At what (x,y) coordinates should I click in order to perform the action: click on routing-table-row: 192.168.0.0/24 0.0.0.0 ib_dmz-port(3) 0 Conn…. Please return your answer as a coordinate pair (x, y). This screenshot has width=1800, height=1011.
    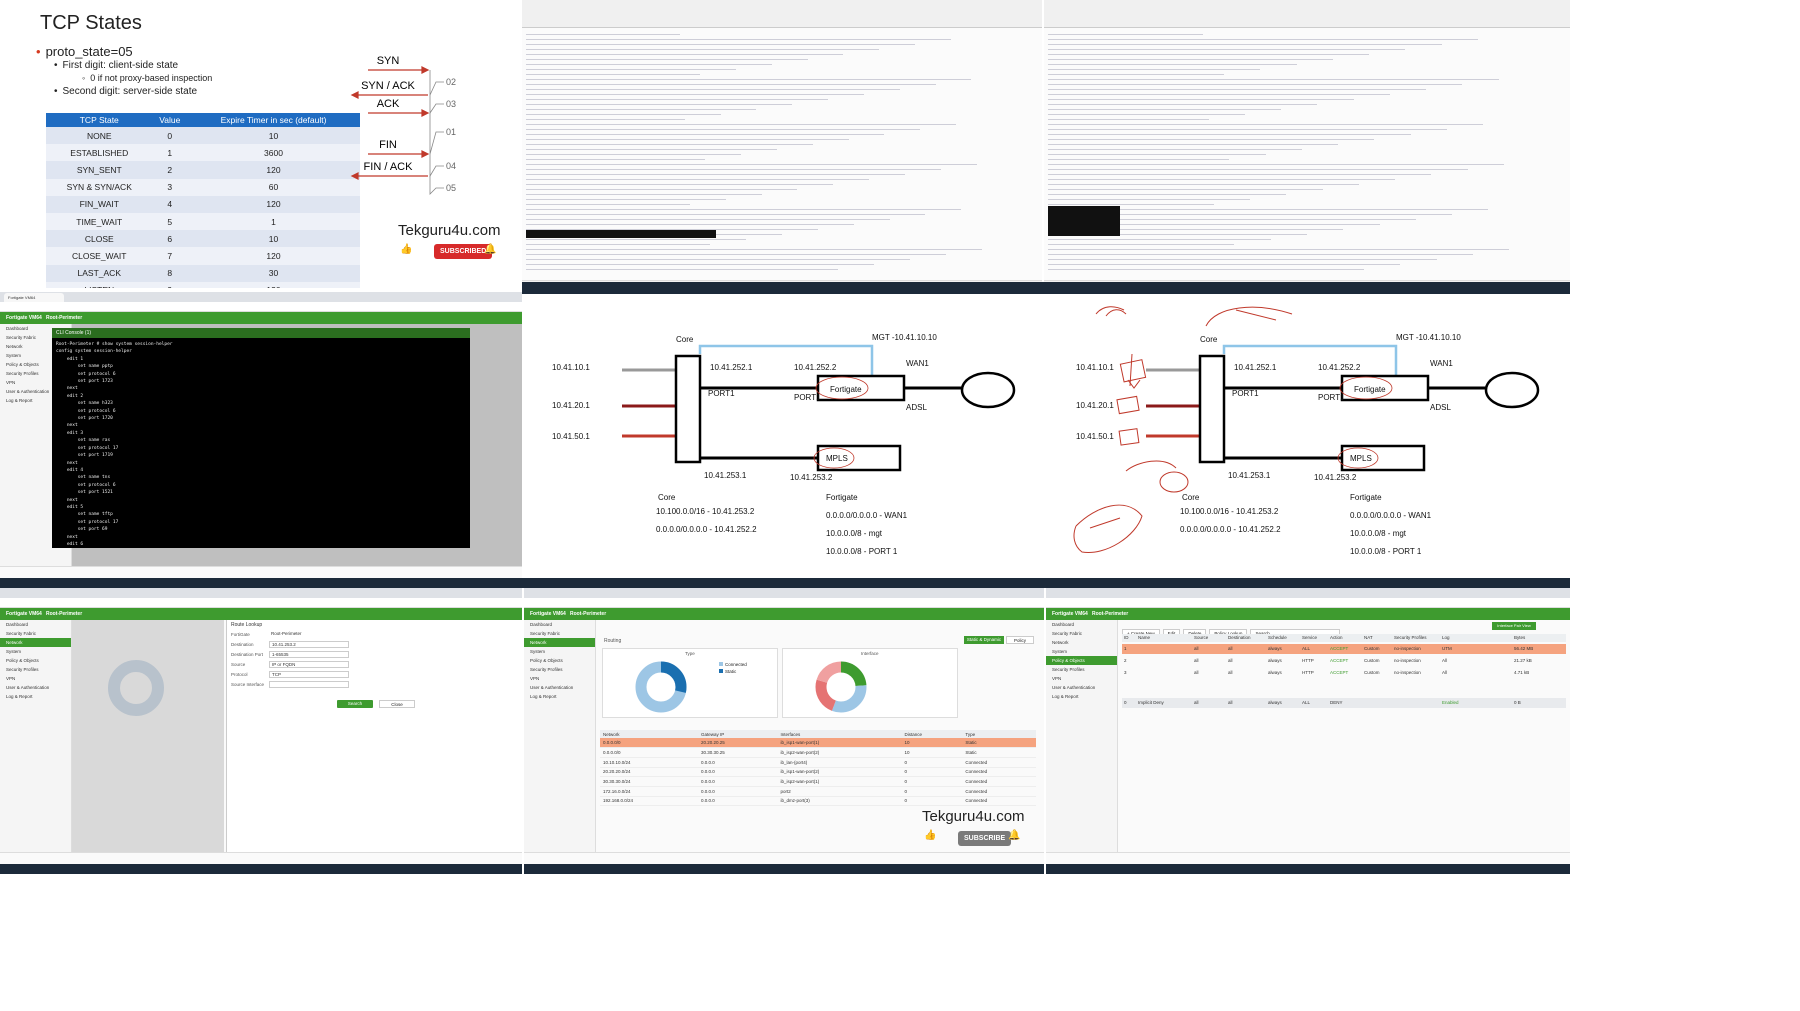
    Looking at the image, I should click on (818, 801).